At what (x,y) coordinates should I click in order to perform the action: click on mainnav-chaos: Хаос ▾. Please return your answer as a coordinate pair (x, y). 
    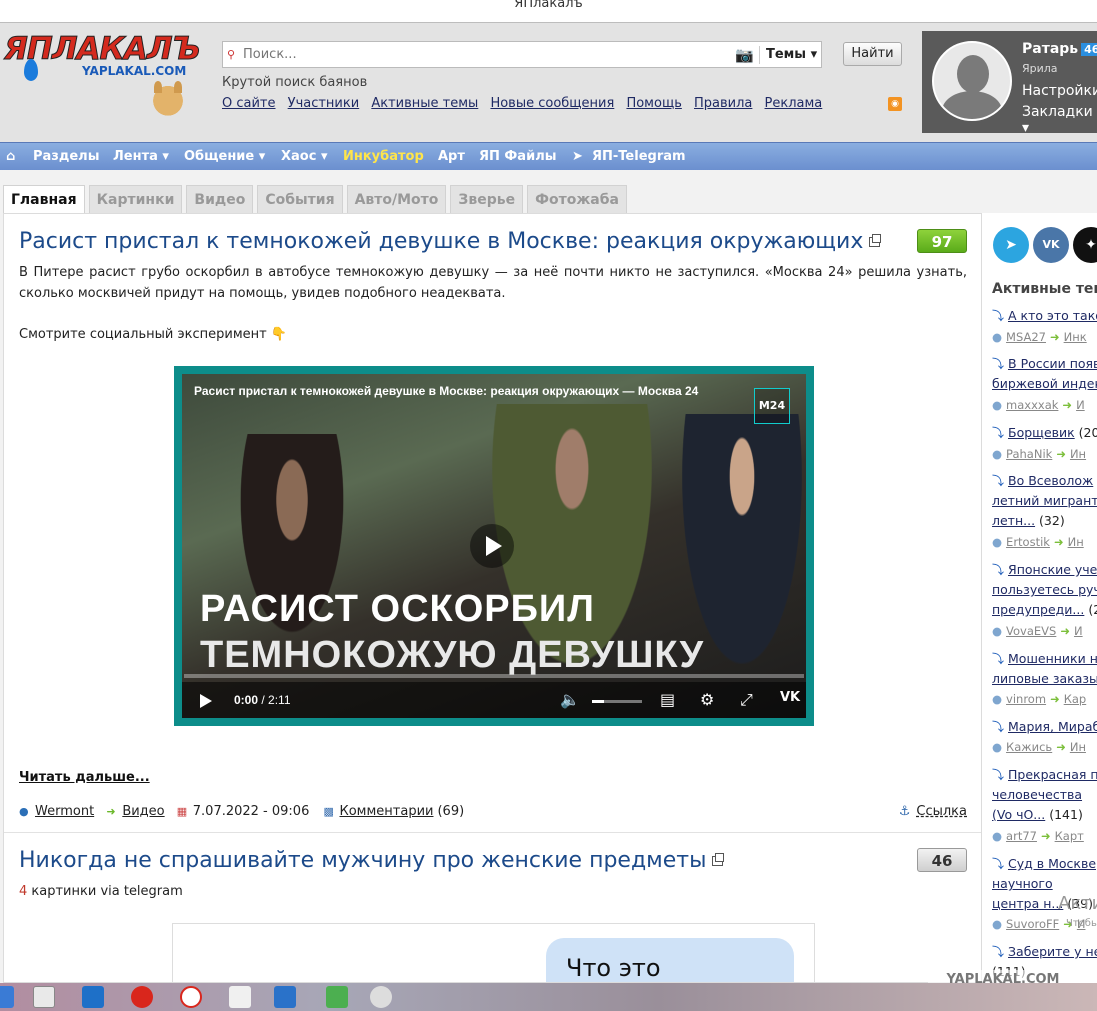
    Looking at the image, I should click on (304, 156).